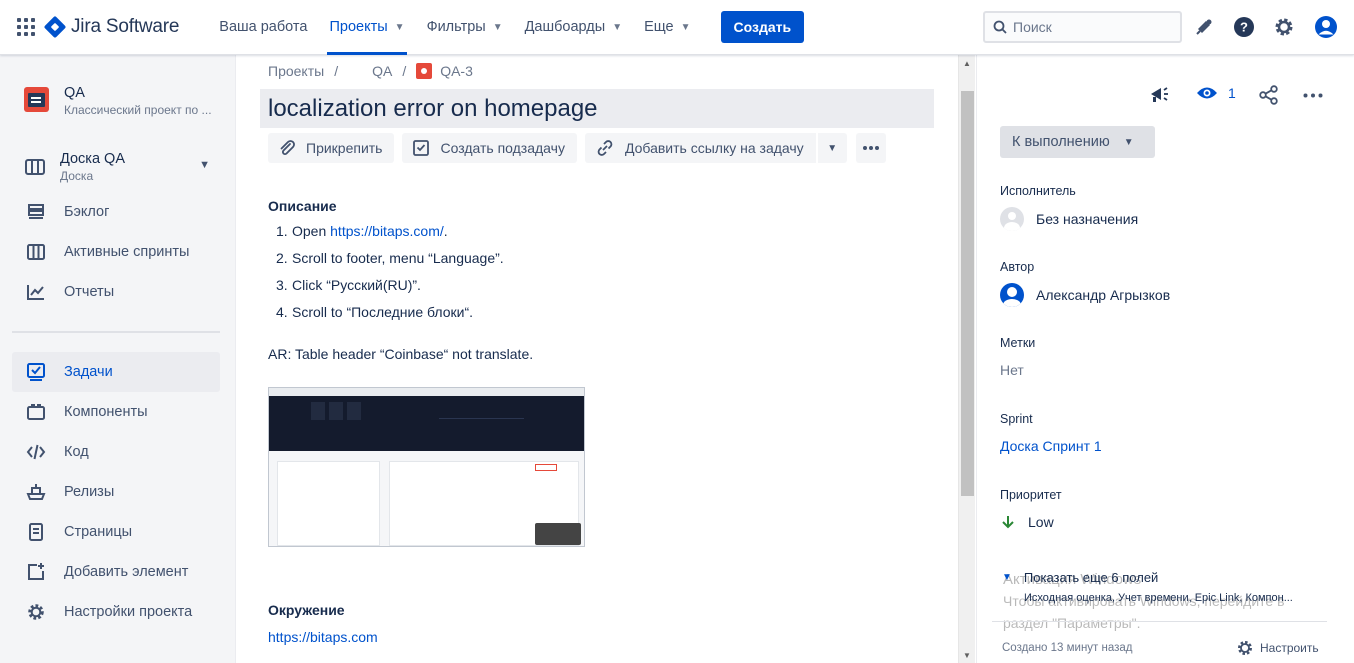 The image size is (1354, 663). Describe the element at coordinates (116, 332) in the screenshot. I see `sidebar-divider` at that location.